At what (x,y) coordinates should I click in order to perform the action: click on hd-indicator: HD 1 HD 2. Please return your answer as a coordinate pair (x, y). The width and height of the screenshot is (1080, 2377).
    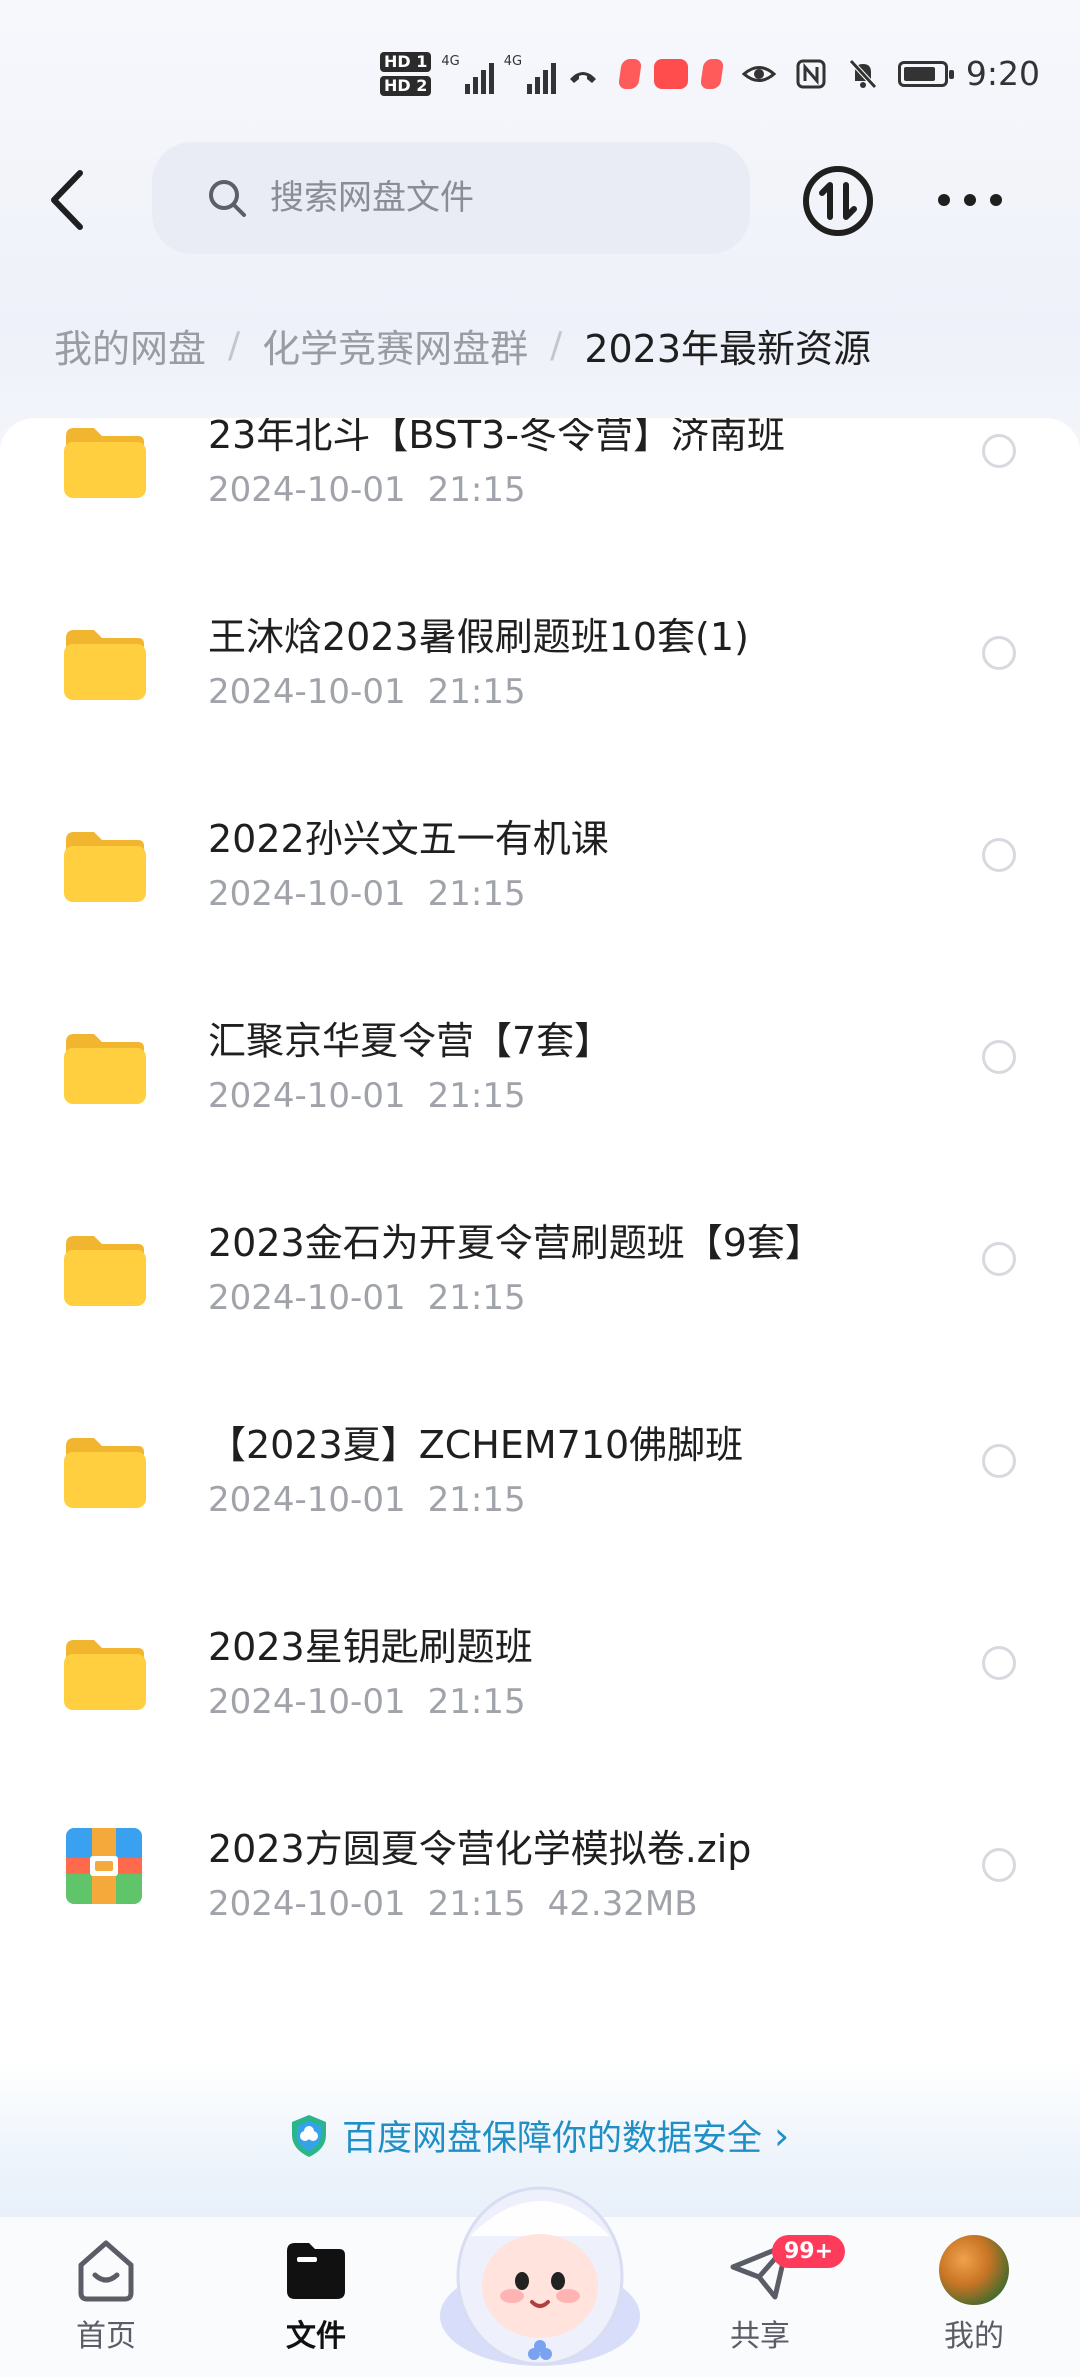
    Looking at the image, I should click on (406, 74).